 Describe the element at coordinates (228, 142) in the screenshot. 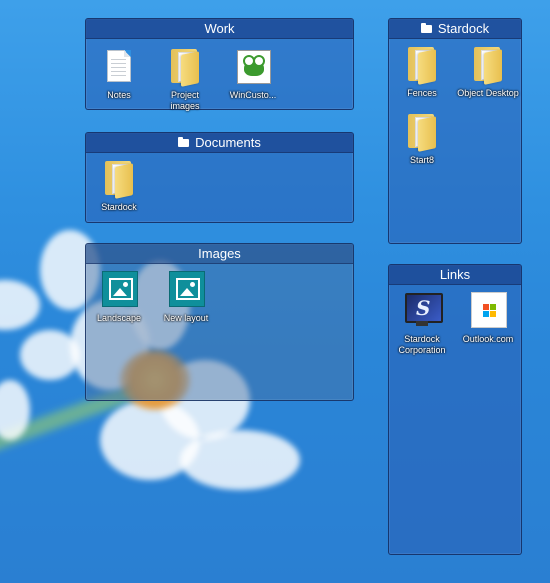

I see `fence-documents-title: Documents` at that location.